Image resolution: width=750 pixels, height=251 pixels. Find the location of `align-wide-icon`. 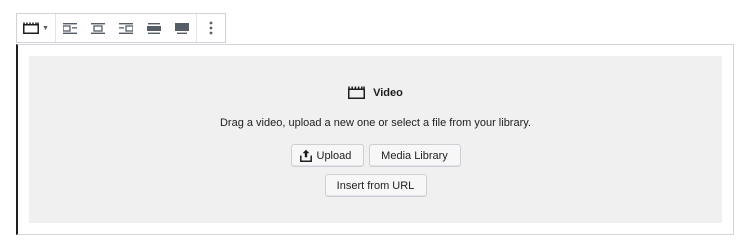

align-wide-icon is located at coordinates (154, 28).